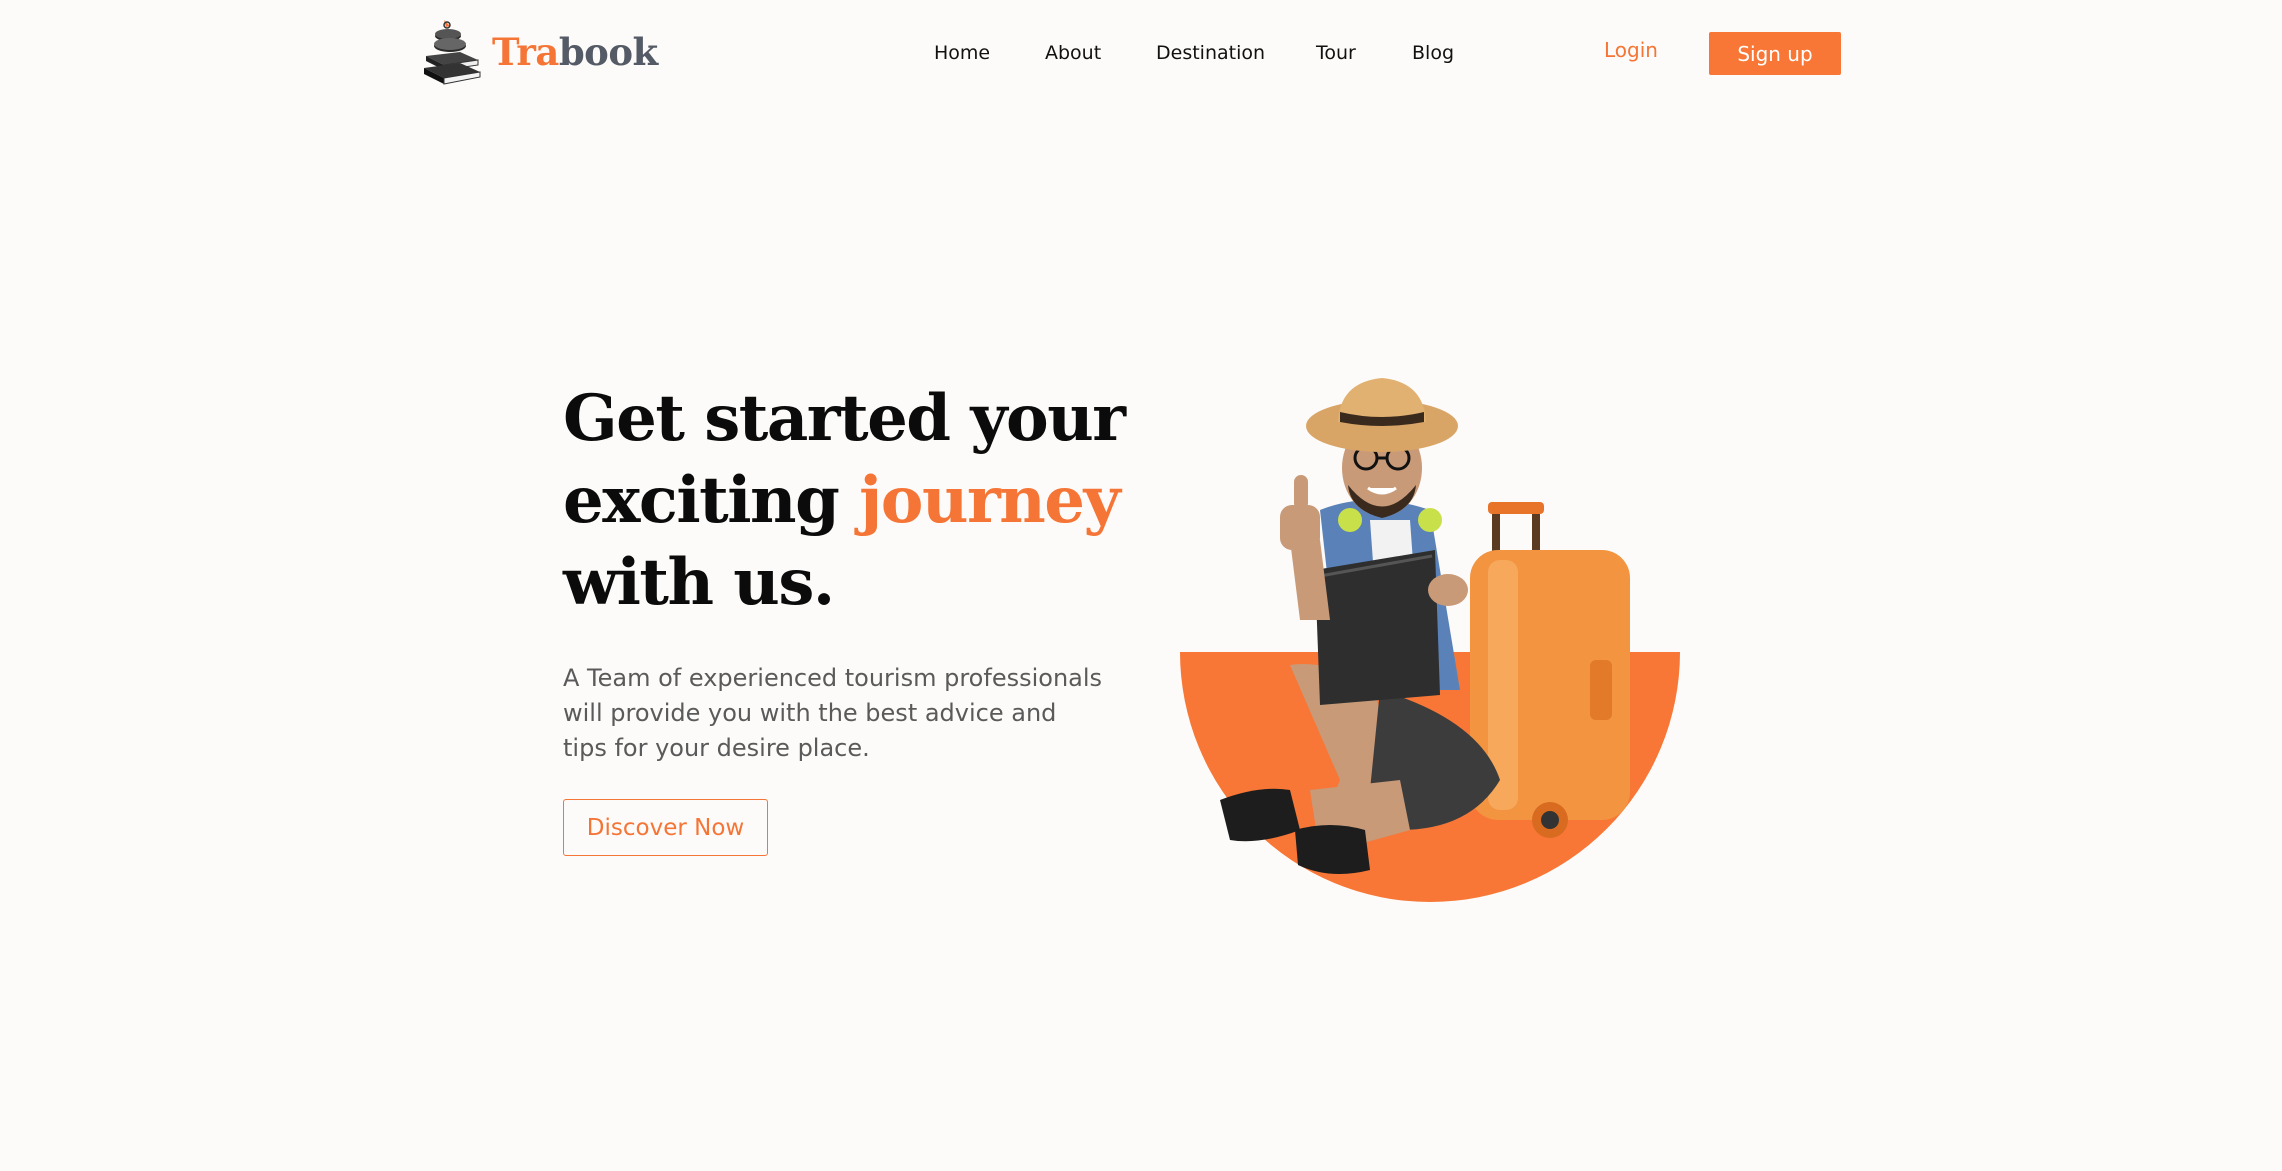  Describe the element at coordinates (1336, 53) in the screenshot. I see `nav-item-tour: Tour` at that location.